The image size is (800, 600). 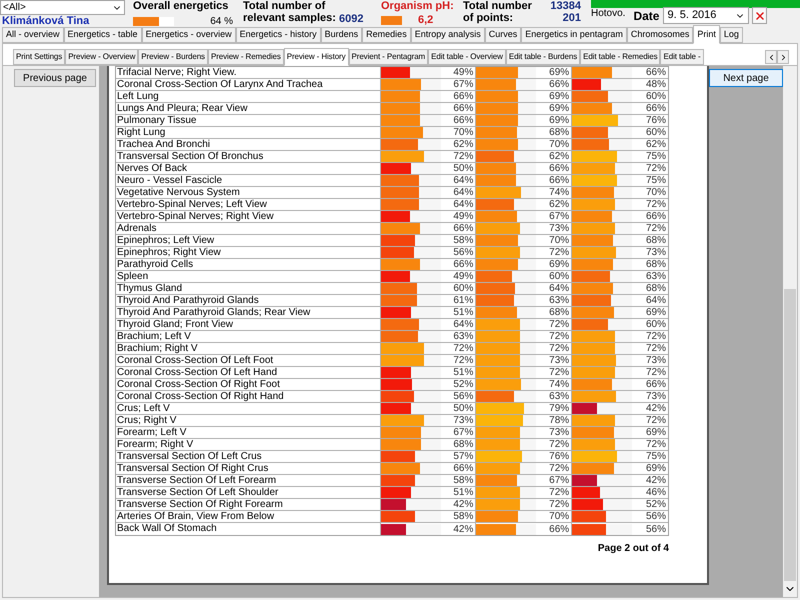 What do you see at coordinates (386, 35) in the screenshot?
I see `tab: Remedies` at bounding box center [386, 35].